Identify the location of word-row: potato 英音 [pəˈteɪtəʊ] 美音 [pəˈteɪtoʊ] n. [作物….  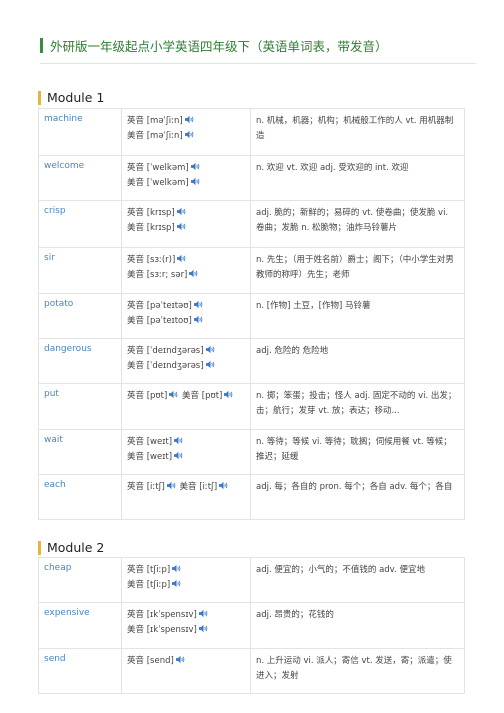
(251, 316).